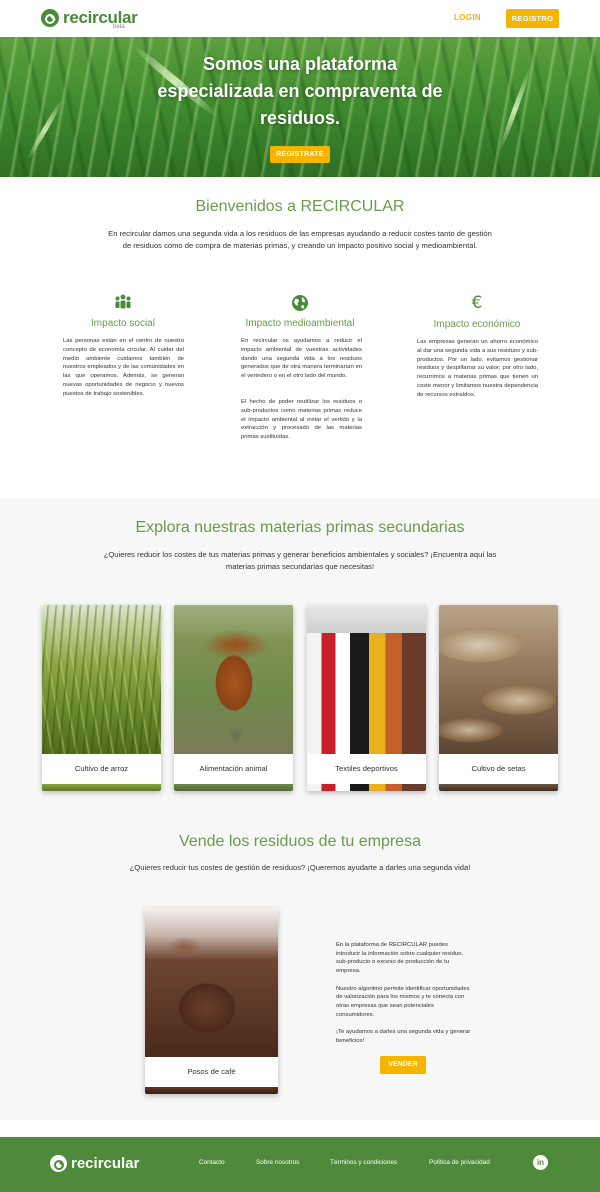 The height and width of the screenshot is (1192, 600). Describe the element at coordinates (498, 769) in the screenshot. I see `card-label: Cultivo de setas` at that location.